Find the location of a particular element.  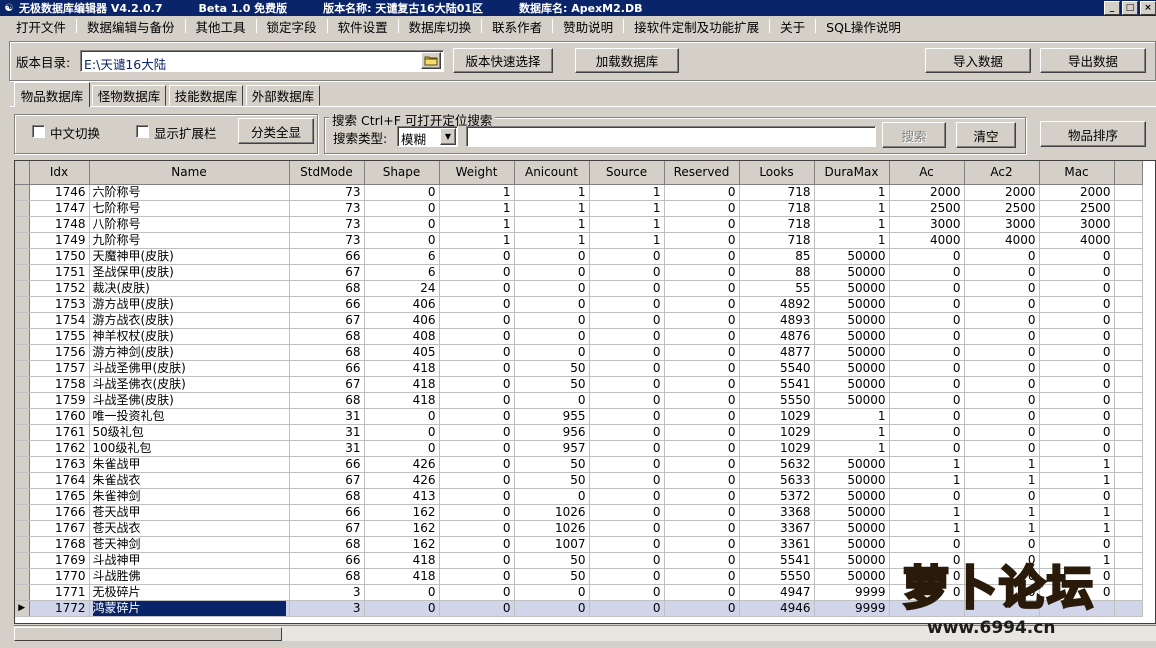

column-header-stdmode: StdMode is located at coordinates (327, 173).